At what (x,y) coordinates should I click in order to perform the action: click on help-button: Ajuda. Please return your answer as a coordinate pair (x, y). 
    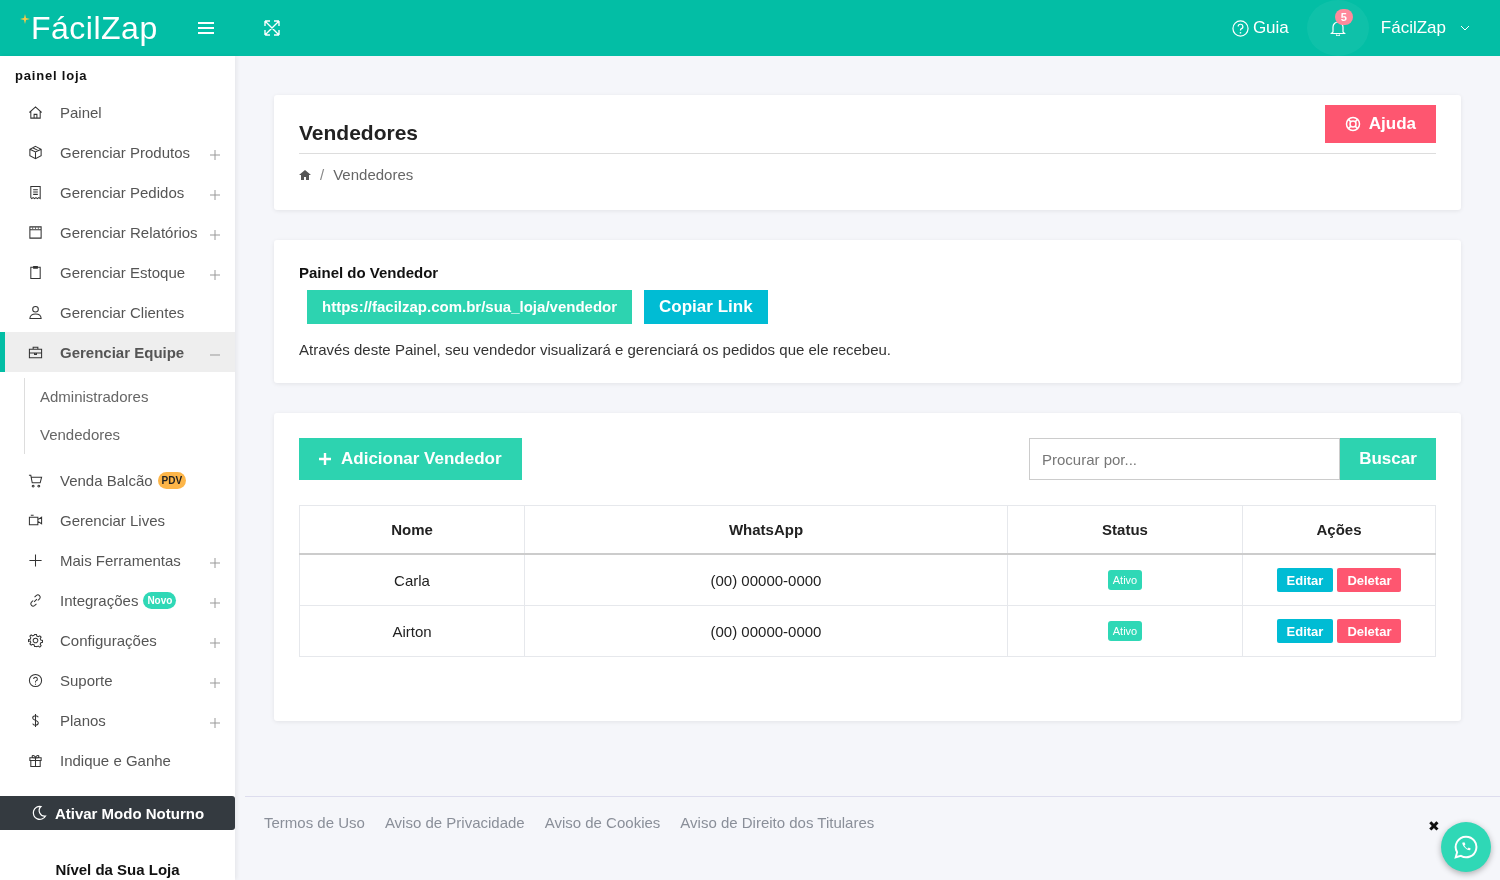
    Looking at the image, I should click on (1380, 124).